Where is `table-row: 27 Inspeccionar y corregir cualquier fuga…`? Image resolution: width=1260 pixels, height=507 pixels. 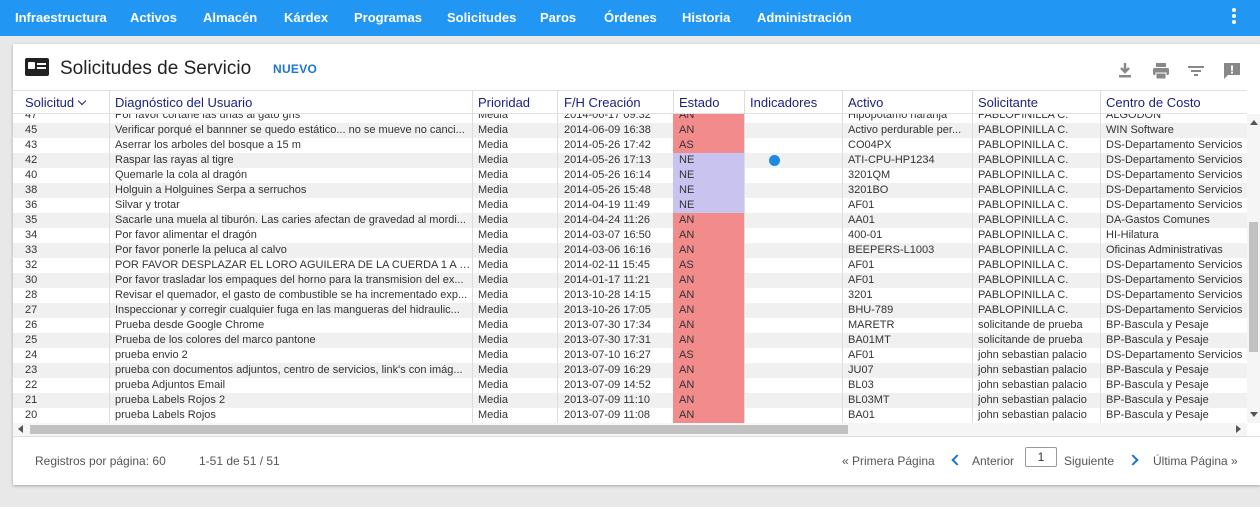 table-row: 27 Inspeccionar y corregir cualquier fuga… is located at coordinates (630, 310).